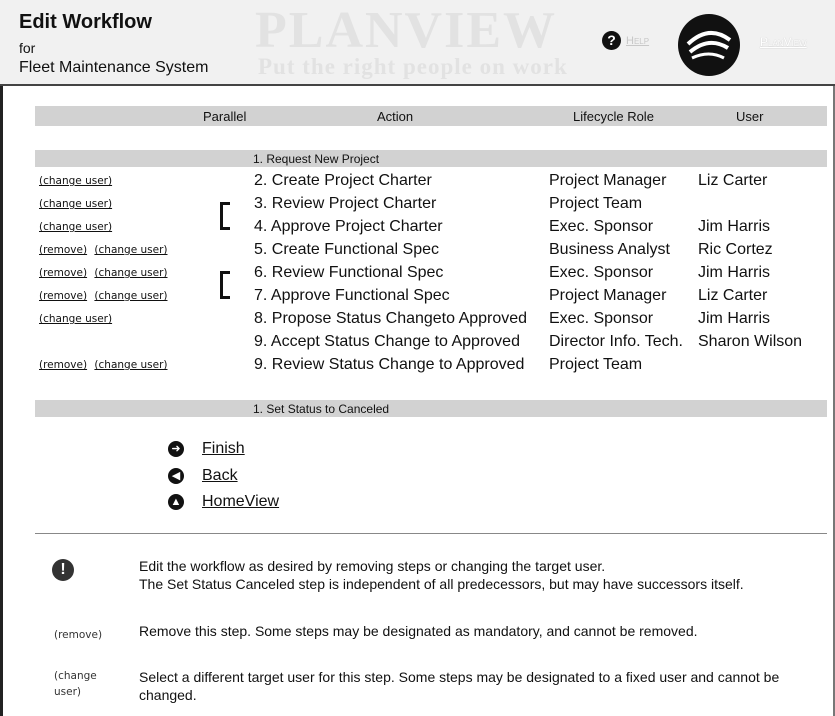 The image size is (835, 716). Describe the element at coordinates (413, 66) in the screenshot. I see `watermark-tagline: Put the right people on work` at that location.